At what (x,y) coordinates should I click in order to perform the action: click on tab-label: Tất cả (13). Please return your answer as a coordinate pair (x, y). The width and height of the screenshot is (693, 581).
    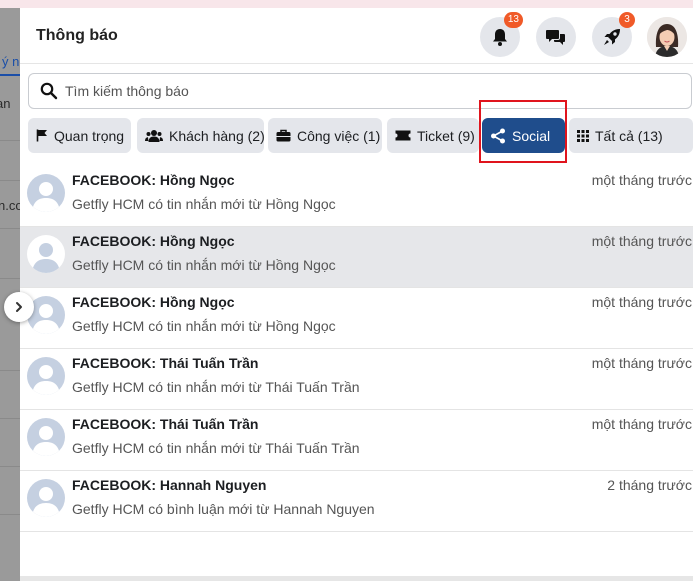
    Looking at the image, I should click on (629, 135).